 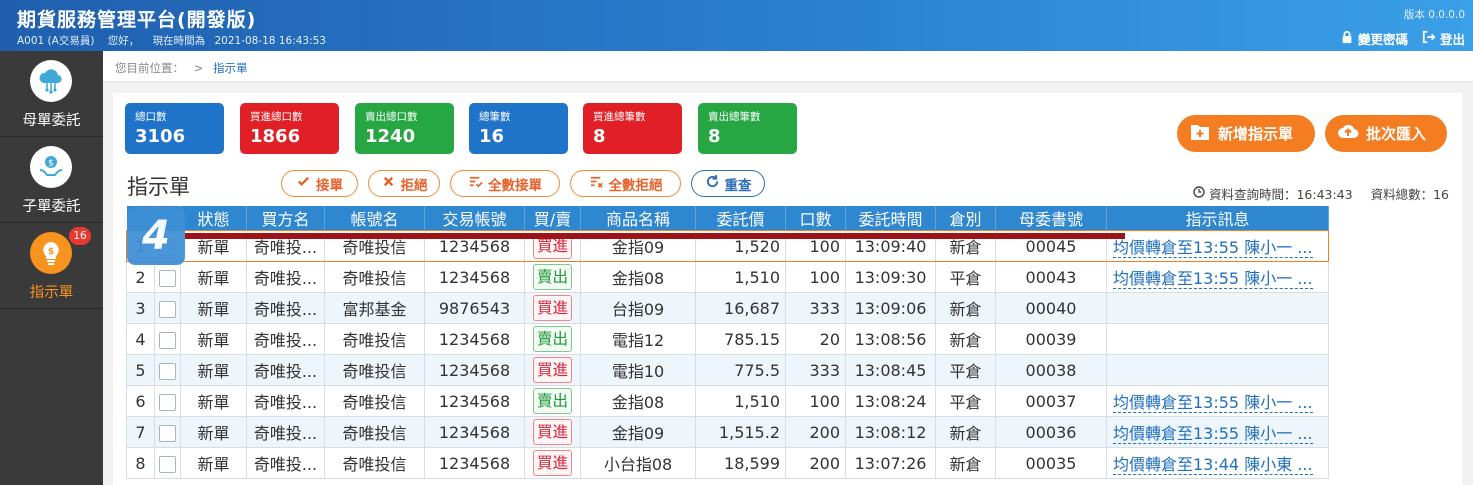 I want to click on cell-parent-no: 00038, so click(x=1051, y=370).